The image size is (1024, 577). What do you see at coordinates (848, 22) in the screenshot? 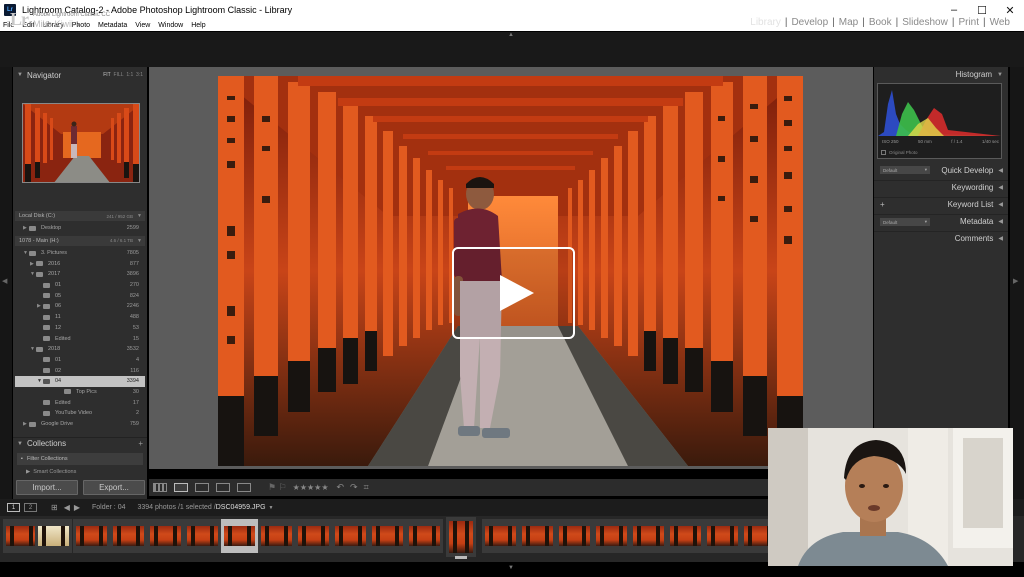
I see `module-map: Map` at bounding box center [848, 22].